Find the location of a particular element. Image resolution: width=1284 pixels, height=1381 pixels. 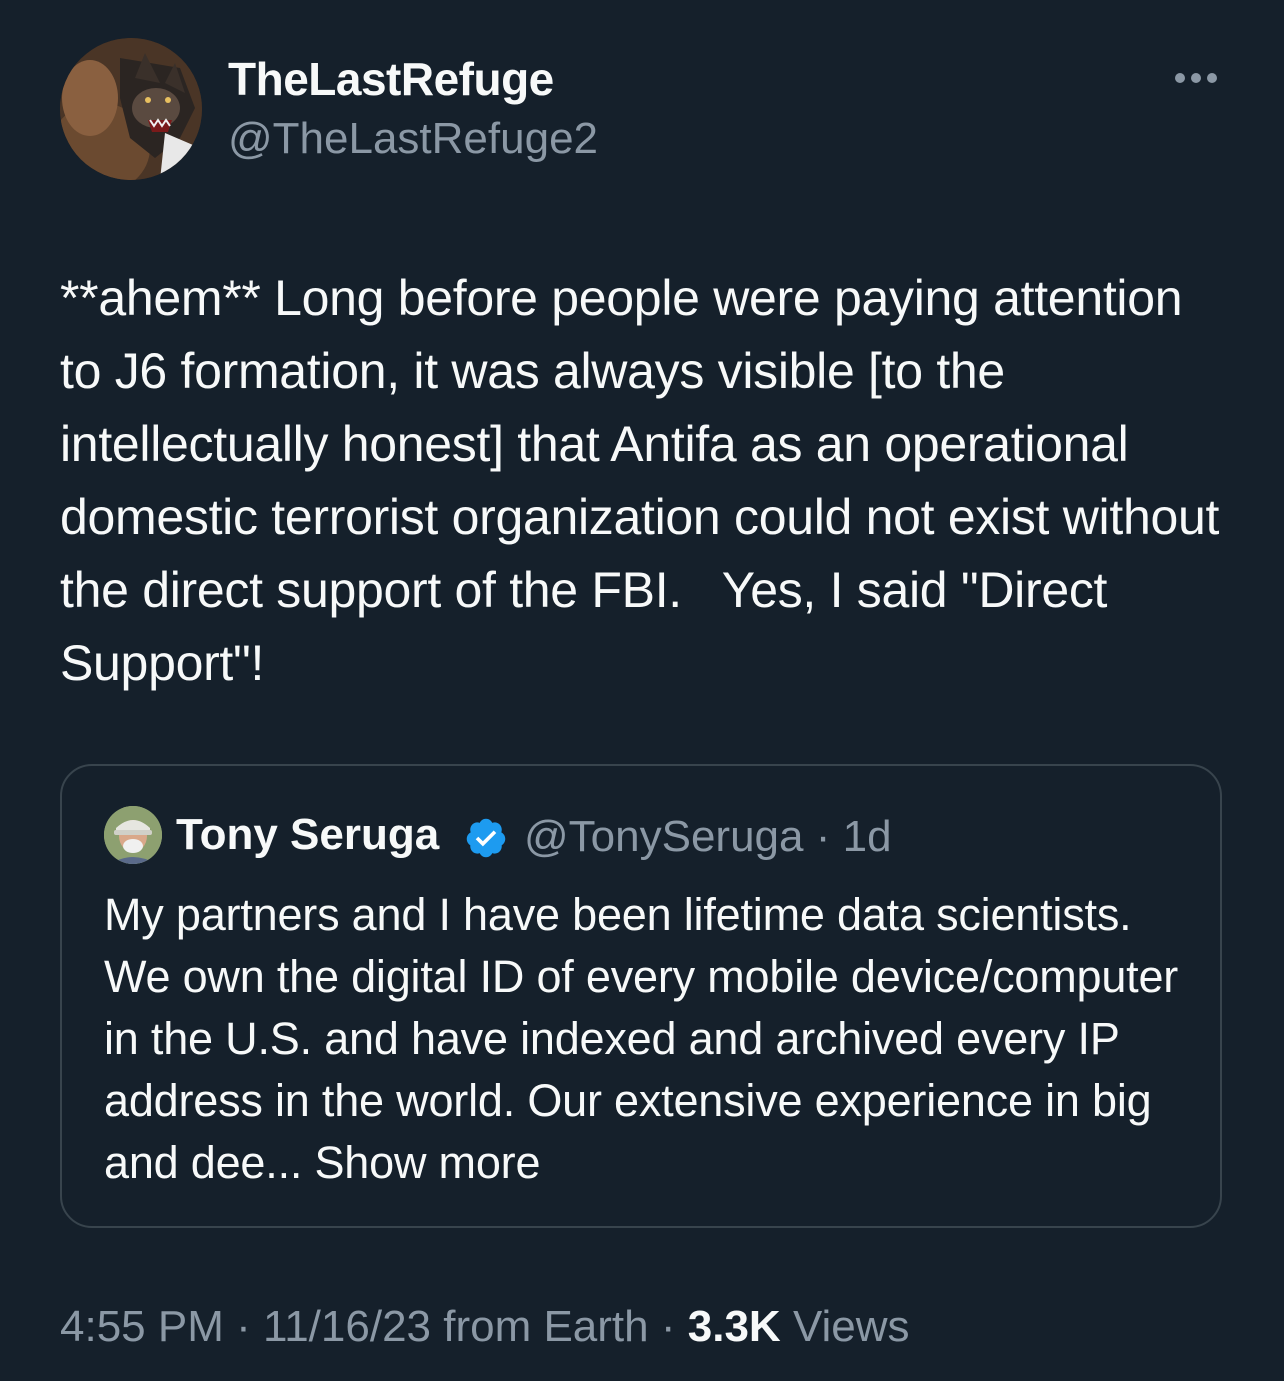

quote-handle: @TonySeruga is located at coordinates (664, 836).